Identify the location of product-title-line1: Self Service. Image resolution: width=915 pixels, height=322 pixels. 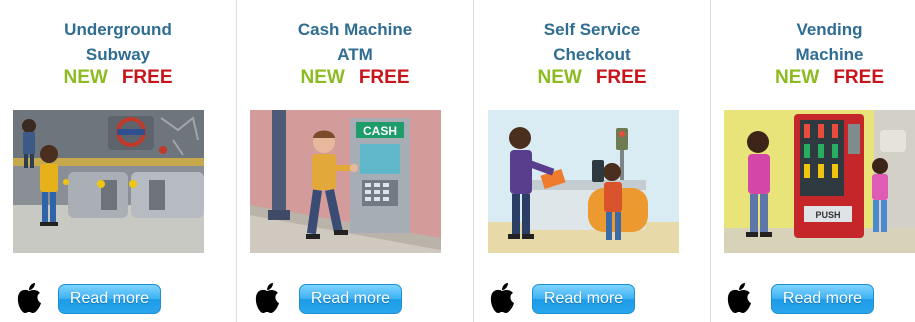
(592, 29).